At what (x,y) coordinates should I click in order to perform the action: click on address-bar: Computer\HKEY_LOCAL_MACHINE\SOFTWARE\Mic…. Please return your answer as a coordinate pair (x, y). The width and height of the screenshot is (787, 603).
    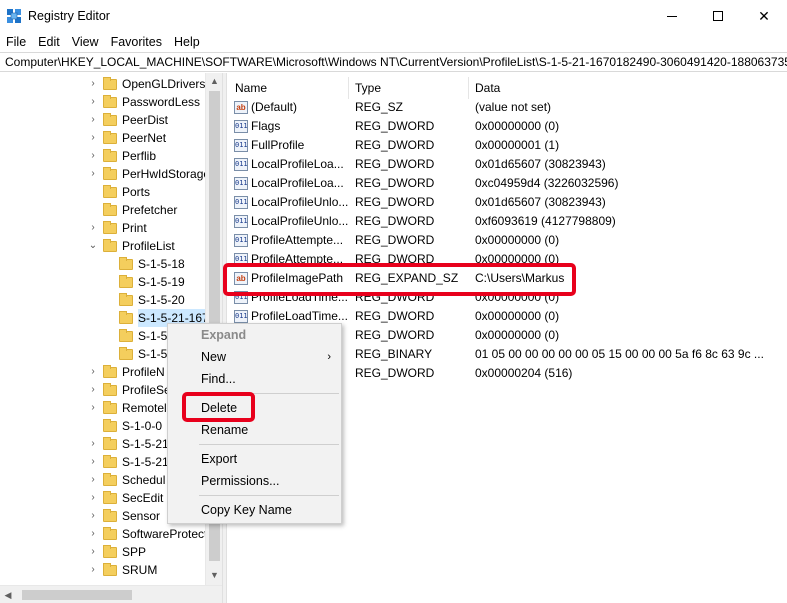
    Looking at the image, I should click on (393, 62).